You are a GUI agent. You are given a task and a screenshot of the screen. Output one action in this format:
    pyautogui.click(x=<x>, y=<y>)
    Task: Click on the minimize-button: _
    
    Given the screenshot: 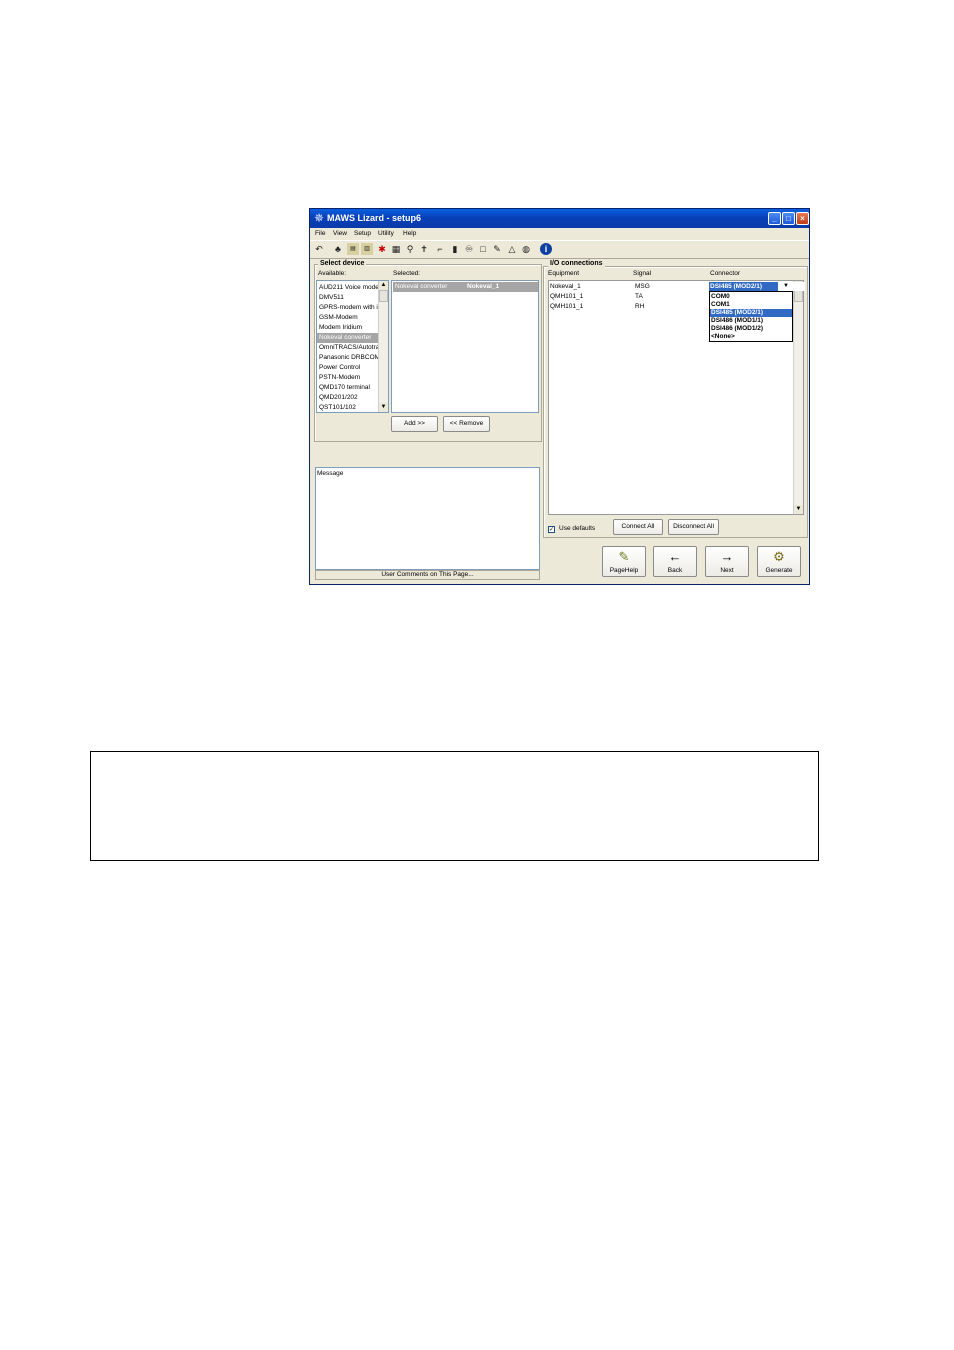 What is the action you would take?
    pyautogui.click(x=774, y=218)
    